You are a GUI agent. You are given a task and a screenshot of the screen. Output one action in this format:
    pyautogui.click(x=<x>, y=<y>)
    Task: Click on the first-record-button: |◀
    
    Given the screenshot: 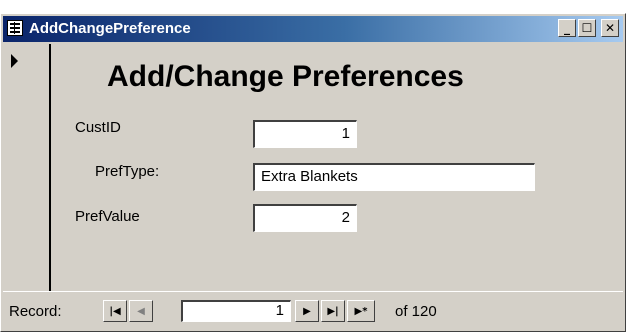 What is the action you would take?
    pyautogui.click(x=115, y=311)
    